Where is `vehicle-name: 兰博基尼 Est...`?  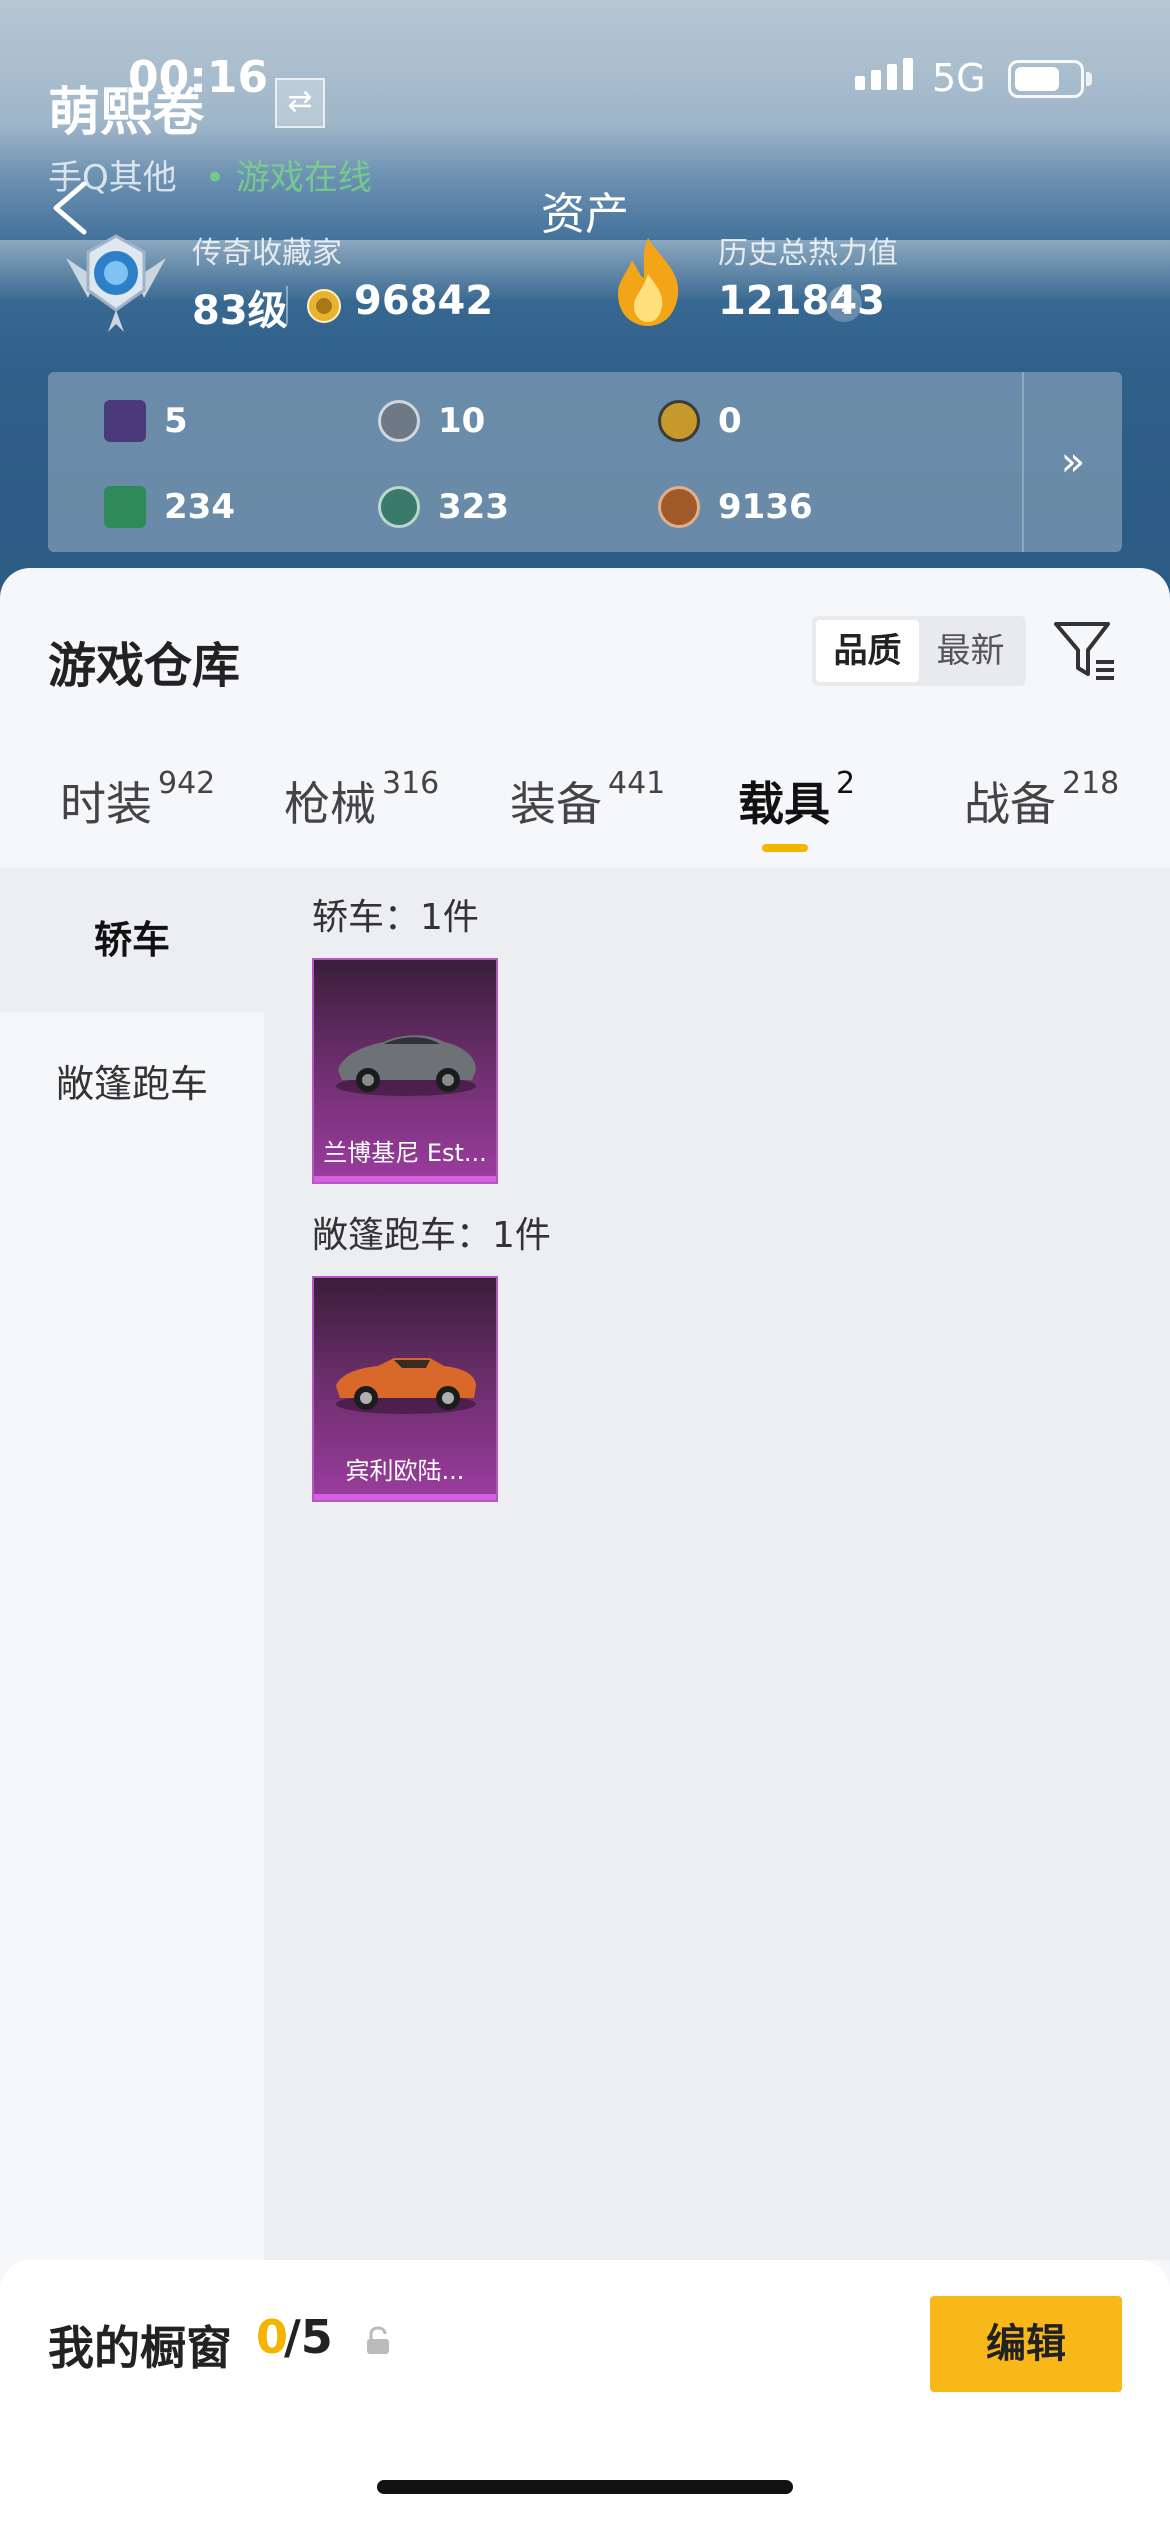 vehicle-name: 兰博基尼 Est... is located at coordinates (405, 1153).